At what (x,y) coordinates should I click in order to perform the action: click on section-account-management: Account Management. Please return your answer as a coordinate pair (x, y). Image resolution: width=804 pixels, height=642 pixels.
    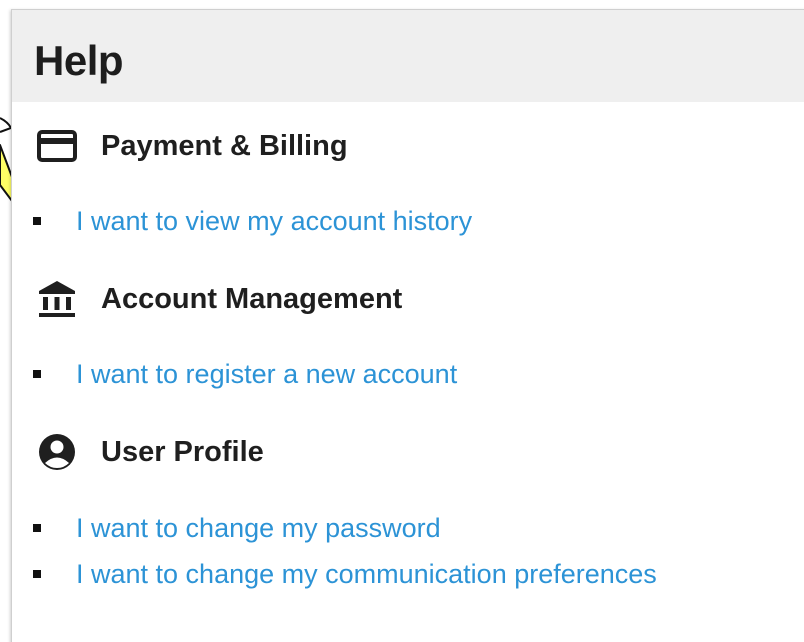
    Looking at the image, I should click on (219, 299).